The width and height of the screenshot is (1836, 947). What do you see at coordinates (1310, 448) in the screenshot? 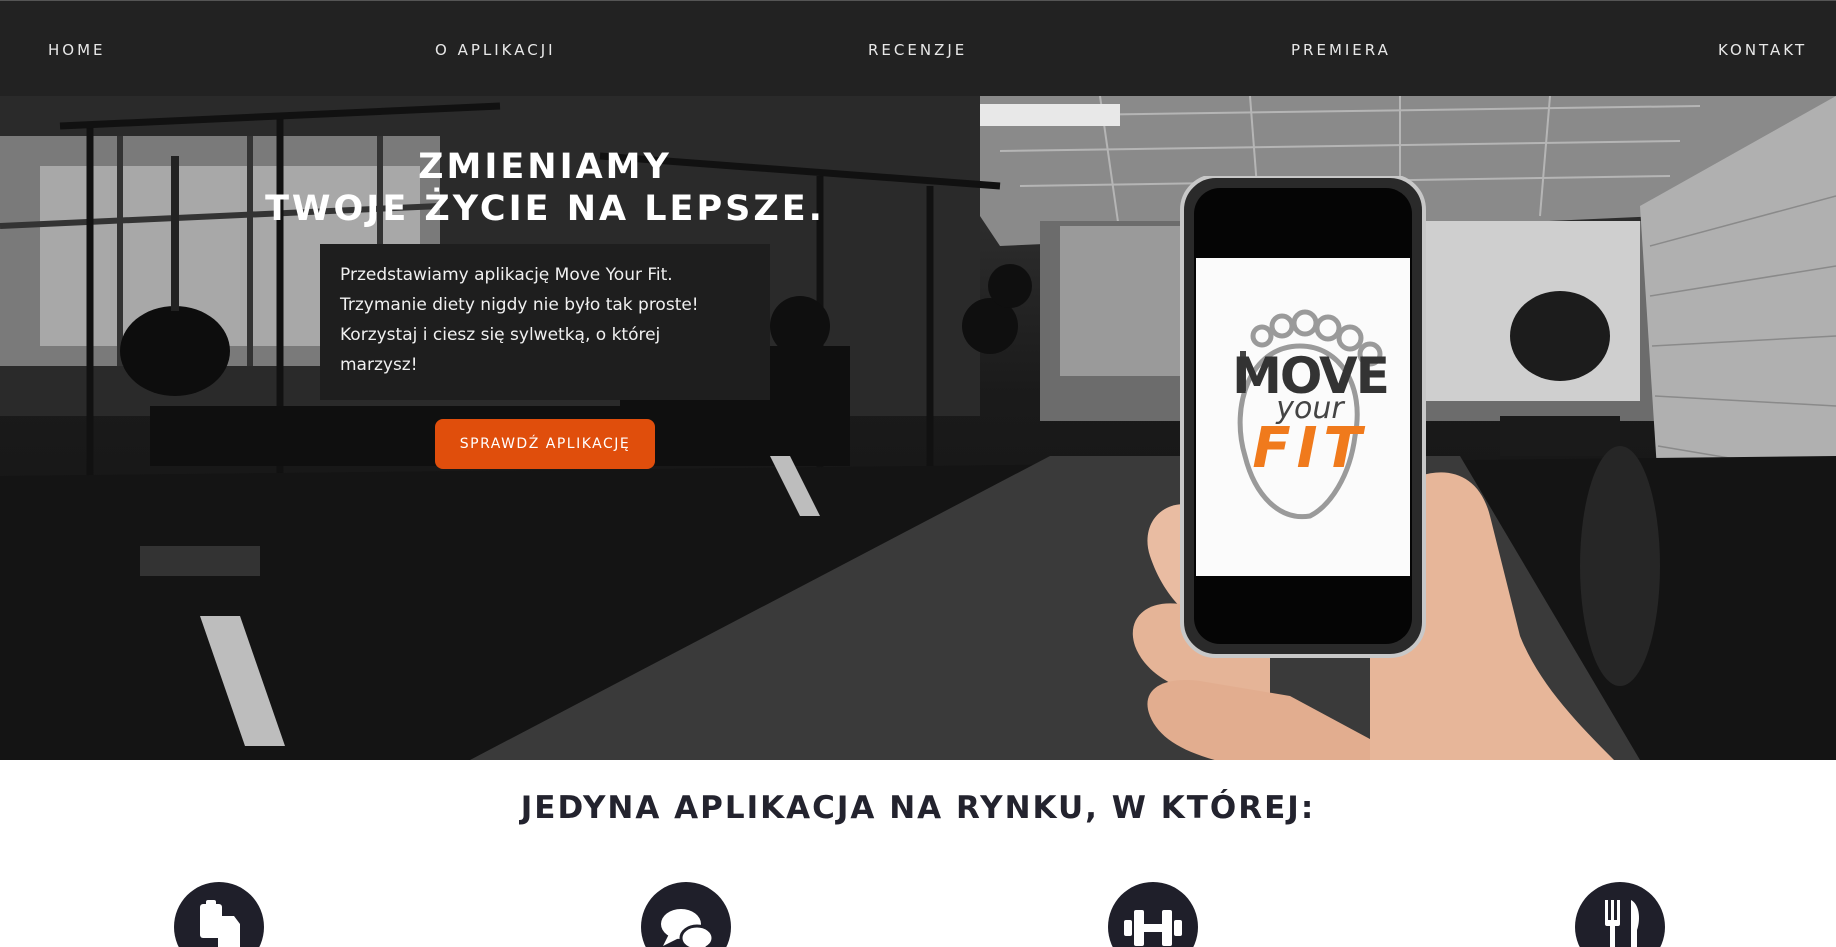
I see `app-logo-fit: FIT` at bounding box center [1310, 448].